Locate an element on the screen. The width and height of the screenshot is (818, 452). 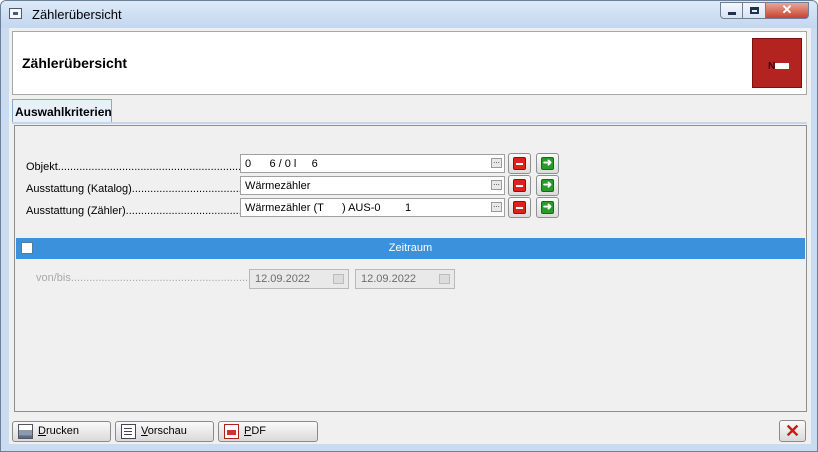
objekt-value: 0 6 / 0 l 6 is located at coordinates (281, 164).